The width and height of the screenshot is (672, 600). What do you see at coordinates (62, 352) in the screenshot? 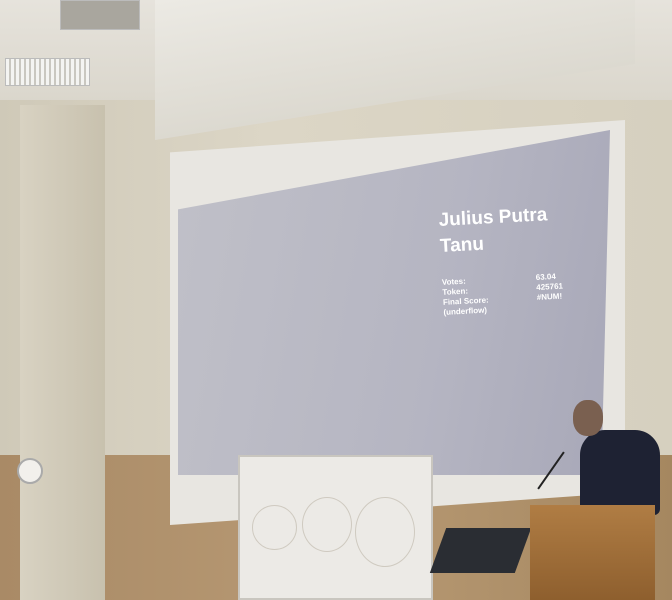
I see `pillar` at bounding box center [62, 352].